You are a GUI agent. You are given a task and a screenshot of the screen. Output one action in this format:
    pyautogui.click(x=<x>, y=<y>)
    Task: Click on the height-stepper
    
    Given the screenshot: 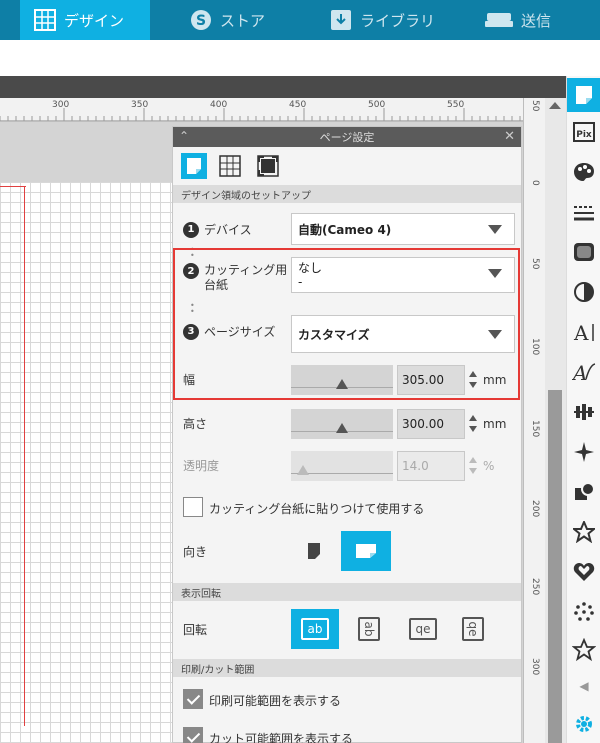 What is the action you would take?
    pyautogui.click(x=473, y=424)
    